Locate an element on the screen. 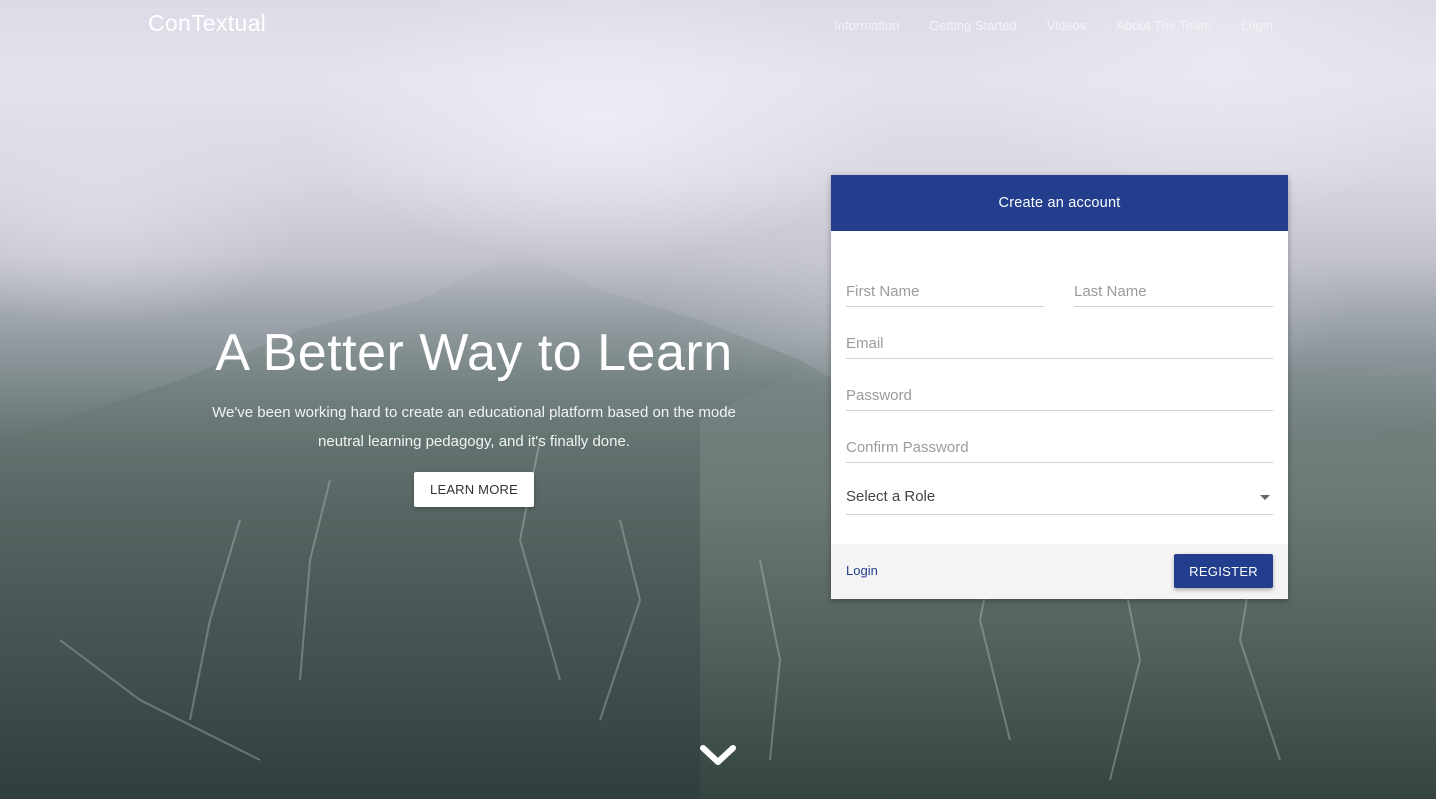 Image resolution: width=1436 pixels, height=799 pixels. nav-link-videos: Videos is located at coordinates (1067, 26).